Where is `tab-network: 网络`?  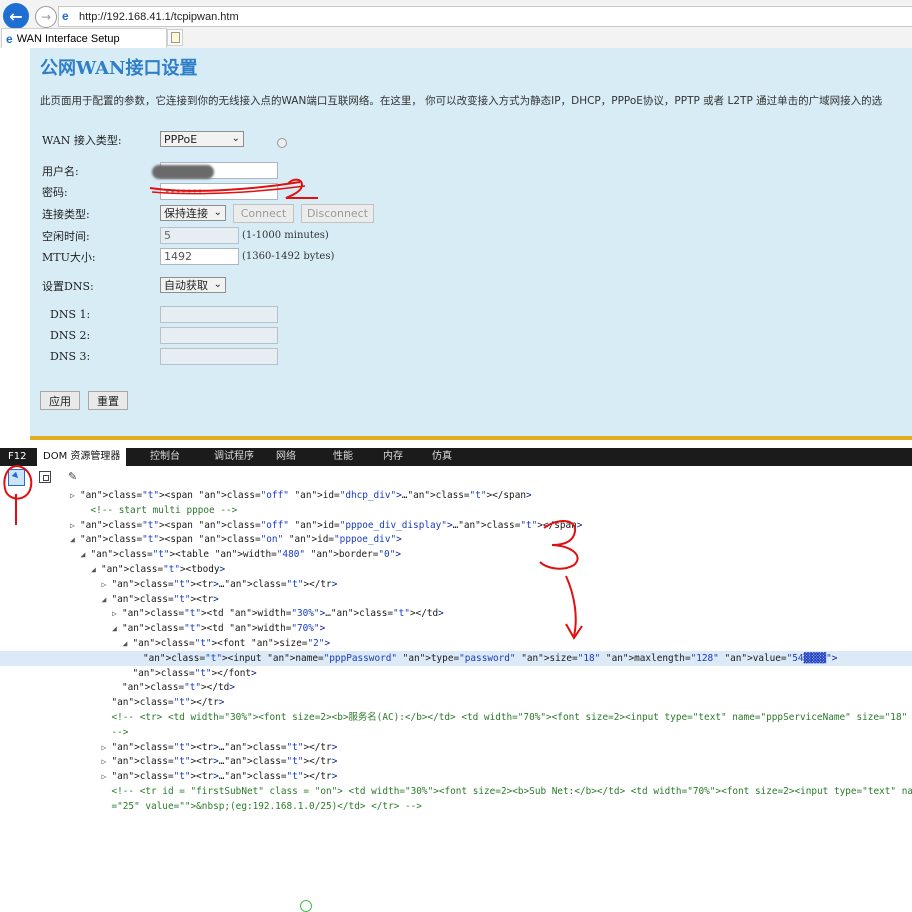
tab-network: 网络 is located at coordinates (286, 457).